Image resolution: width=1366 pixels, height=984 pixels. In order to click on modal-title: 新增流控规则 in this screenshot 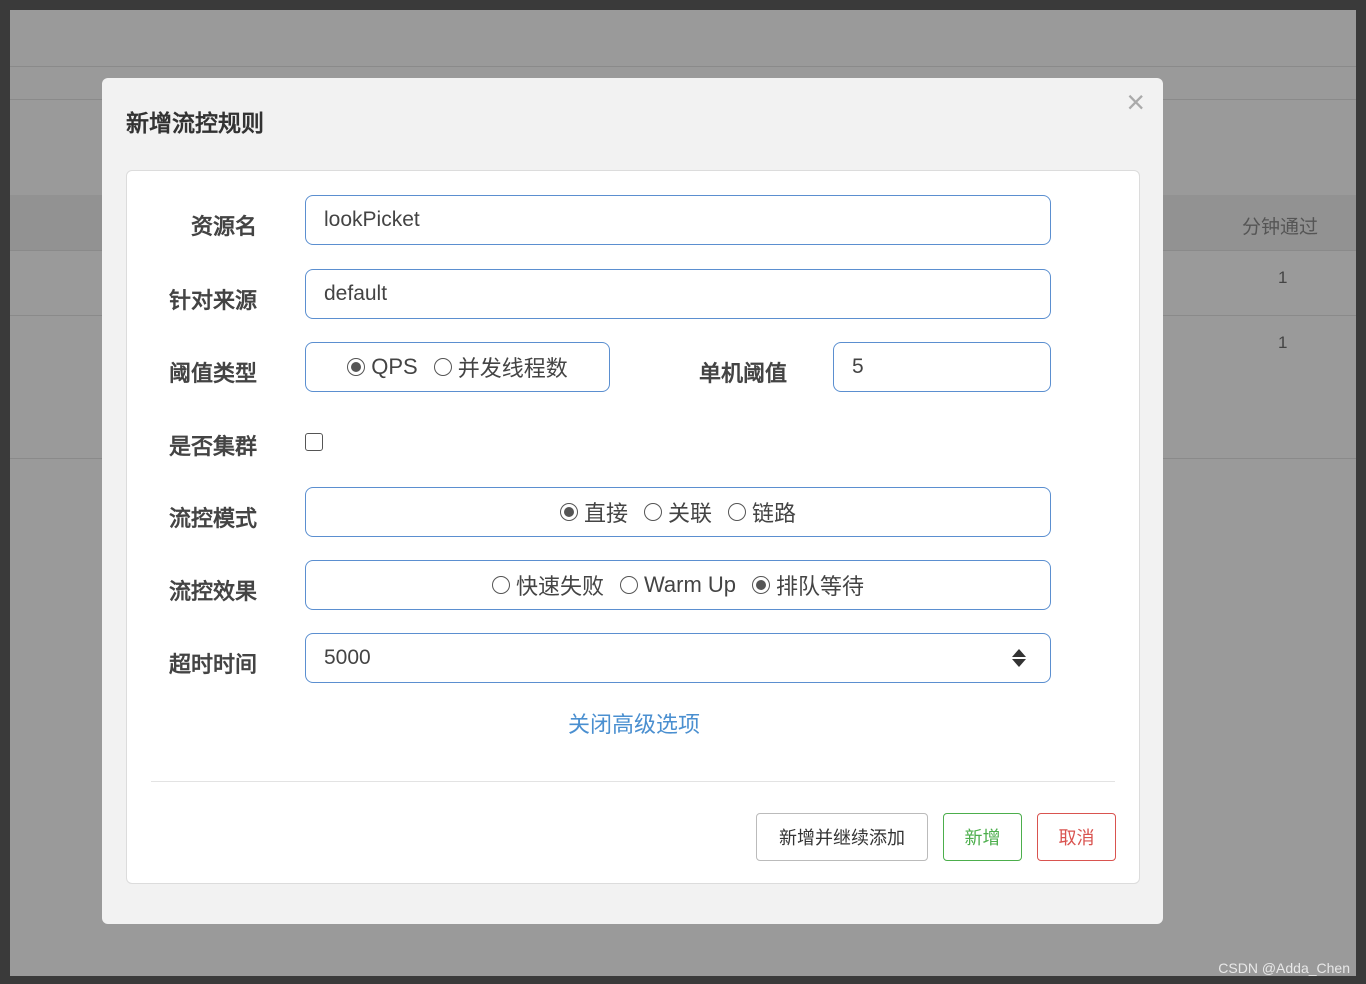, I will do `click(195, 123)`.